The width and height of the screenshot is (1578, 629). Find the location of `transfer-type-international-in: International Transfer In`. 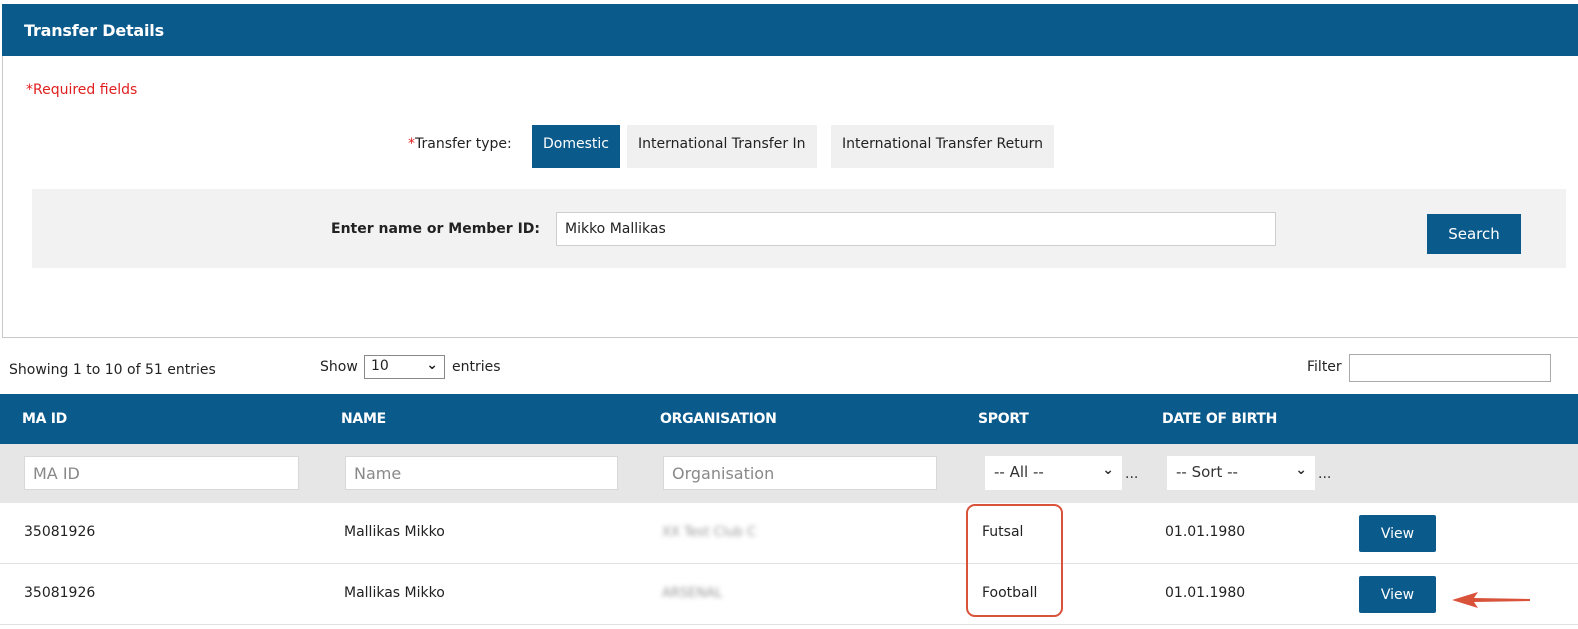

transfer-type-international-in: International Transfer In is located at coordinates (722, 146).